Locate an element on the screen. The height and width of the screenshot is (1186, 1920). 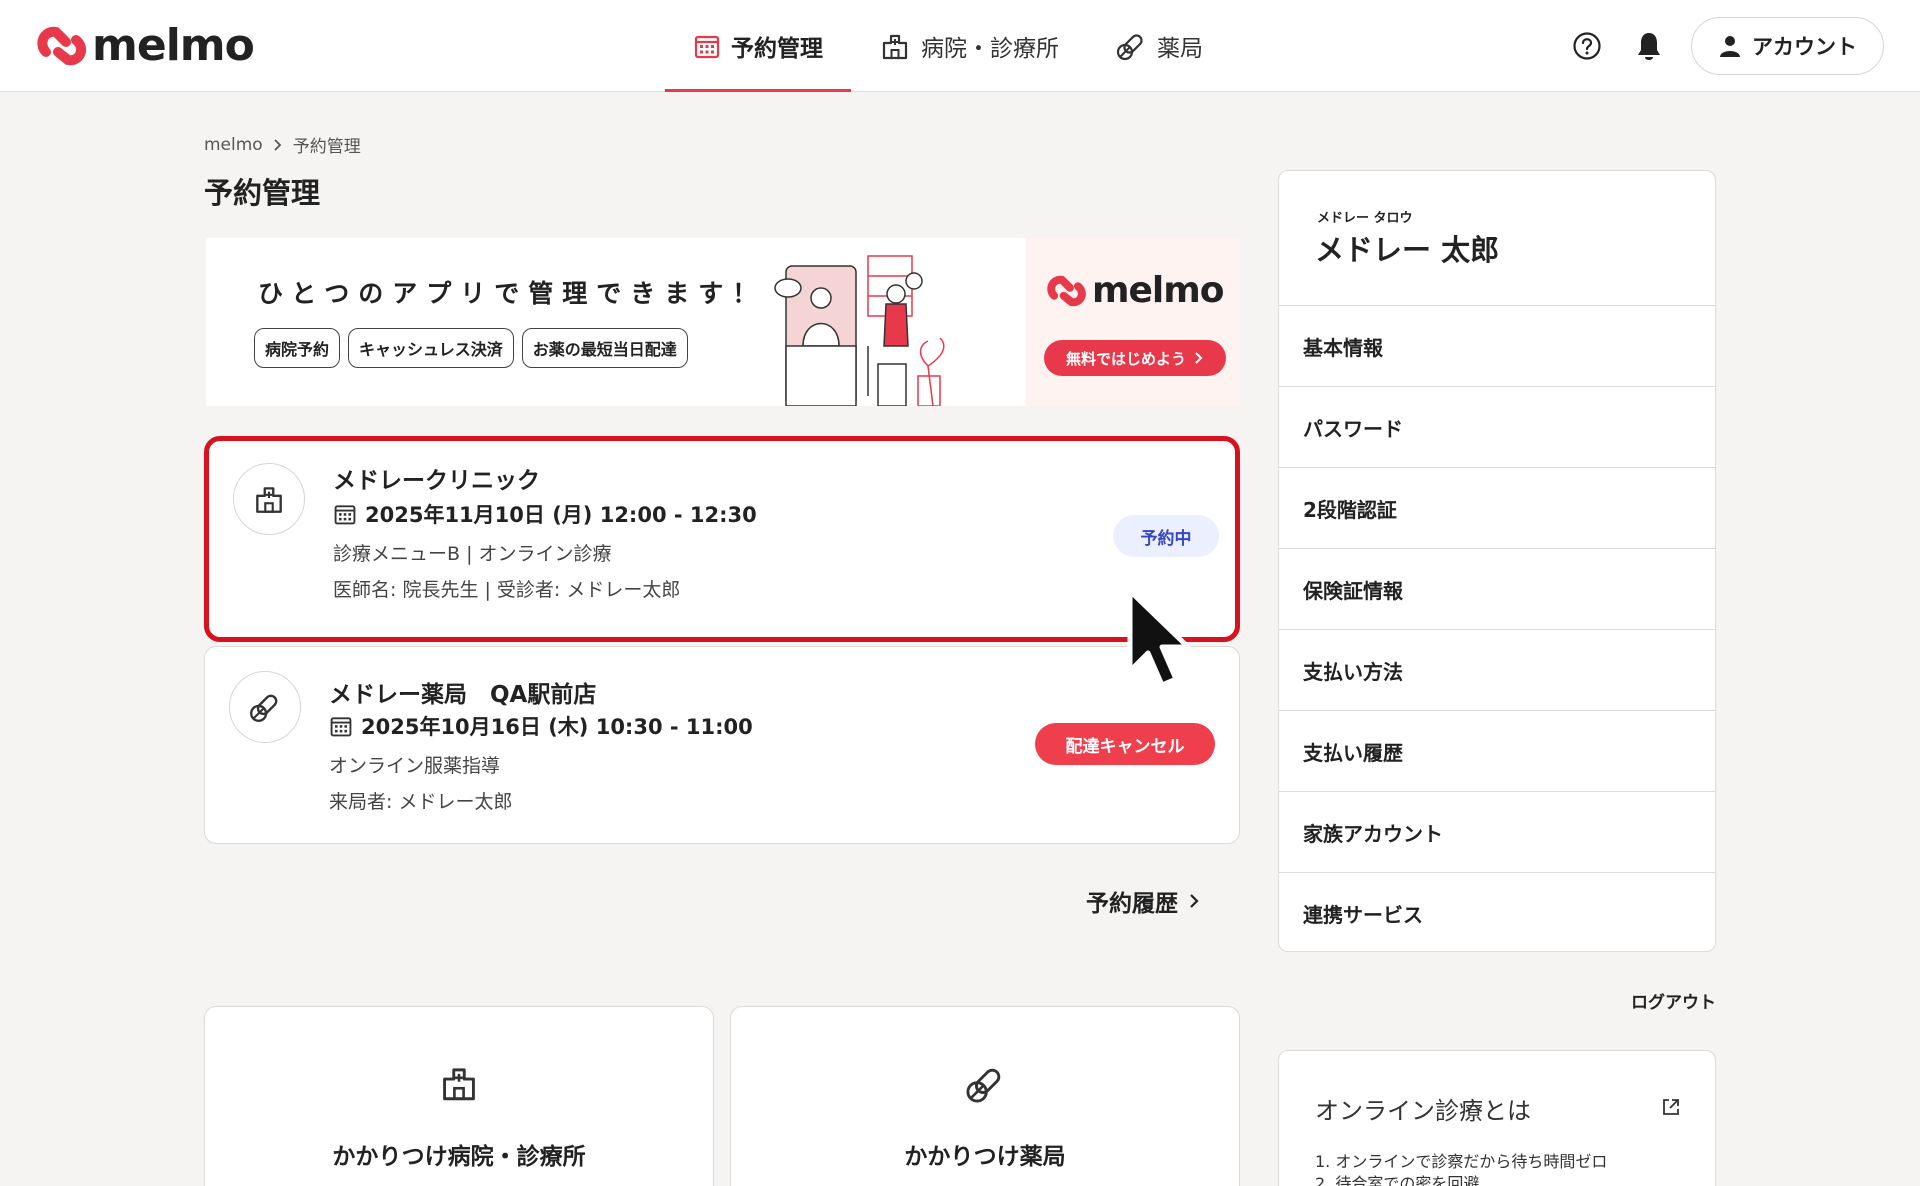
reservation-facility-name: メドレークリニック is located at coordinates (436, 481).